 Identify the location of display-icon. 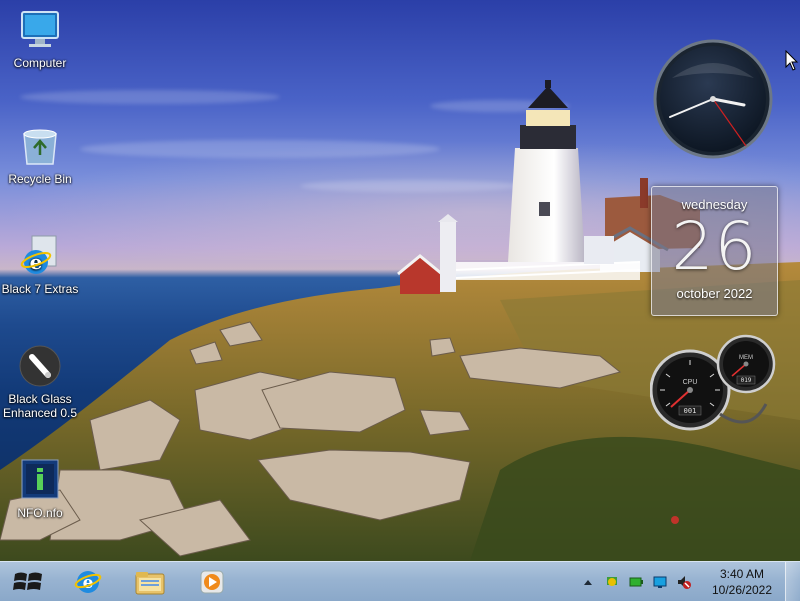
(660, 582).